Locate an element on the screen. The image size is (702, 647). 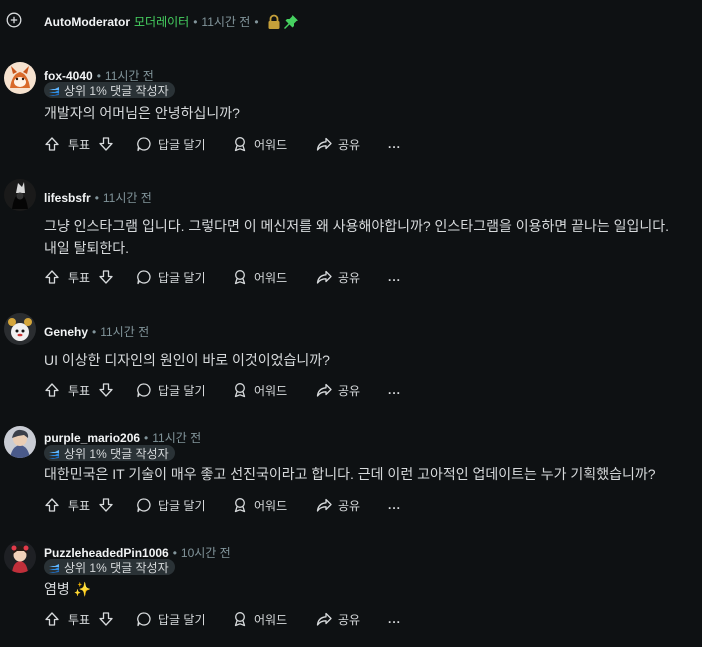
comment-time: 10시간 전 is located at coordinates (206, 552).